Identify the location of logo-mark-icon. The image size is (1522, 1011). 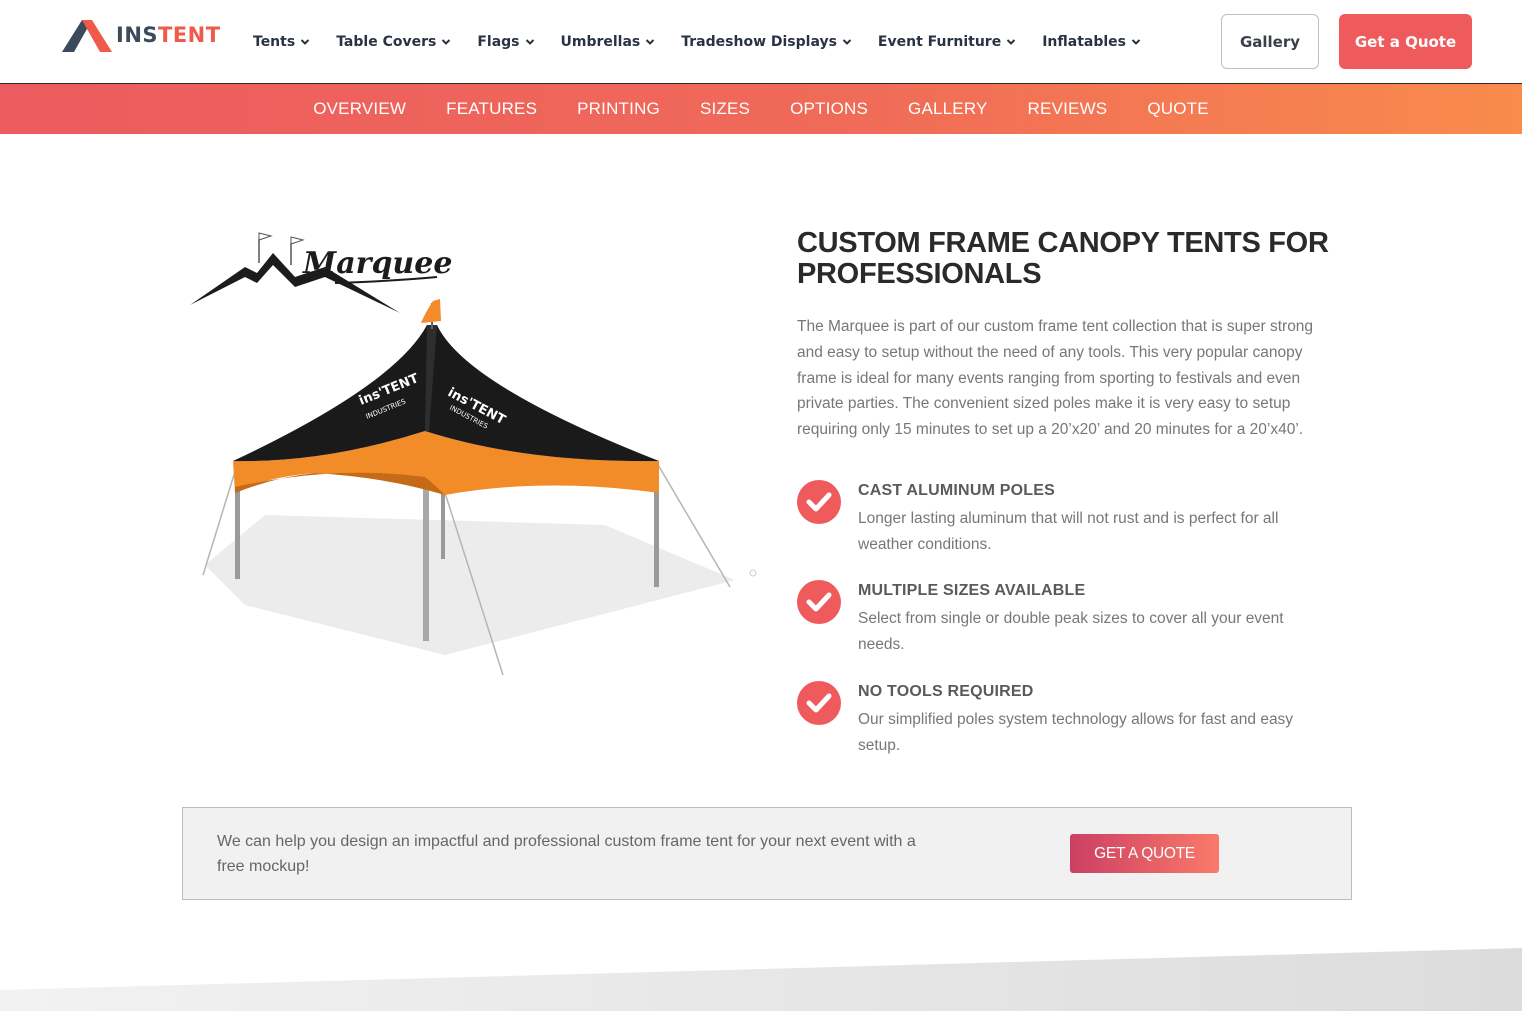
(87, 36).